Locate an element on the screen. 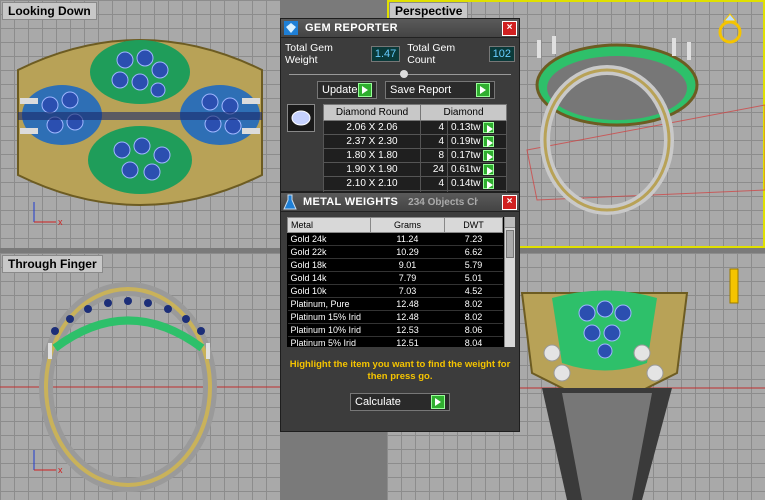 Image resolution: width=765 pixels, height=500 pixels. calculate-label: Calculate is located at coordinates (378, 402).